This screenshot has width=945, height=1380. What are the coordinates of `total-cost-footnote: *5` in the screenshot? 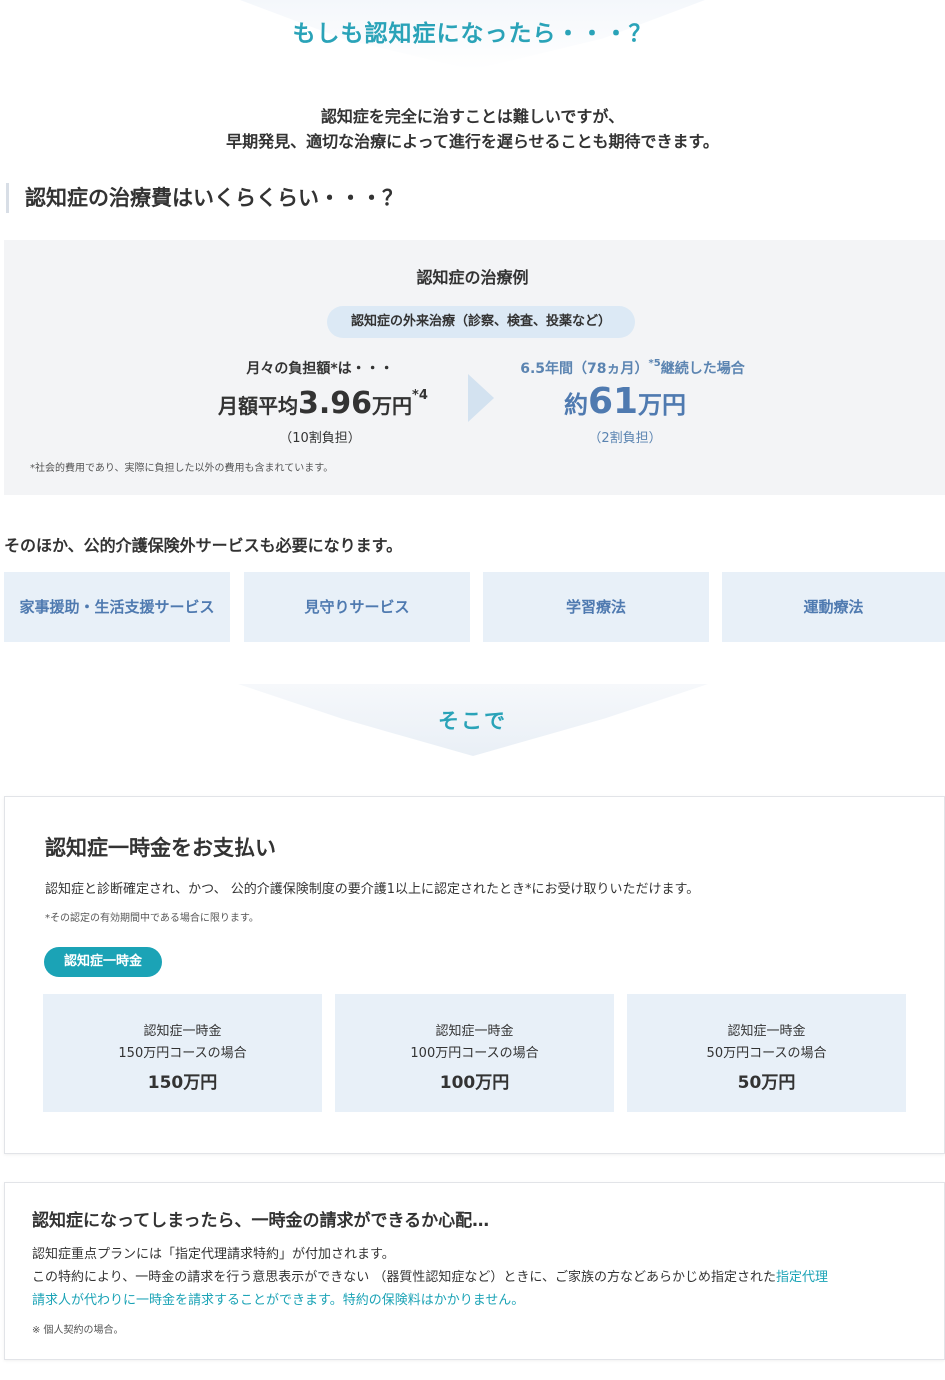 It's located at (654, 363).